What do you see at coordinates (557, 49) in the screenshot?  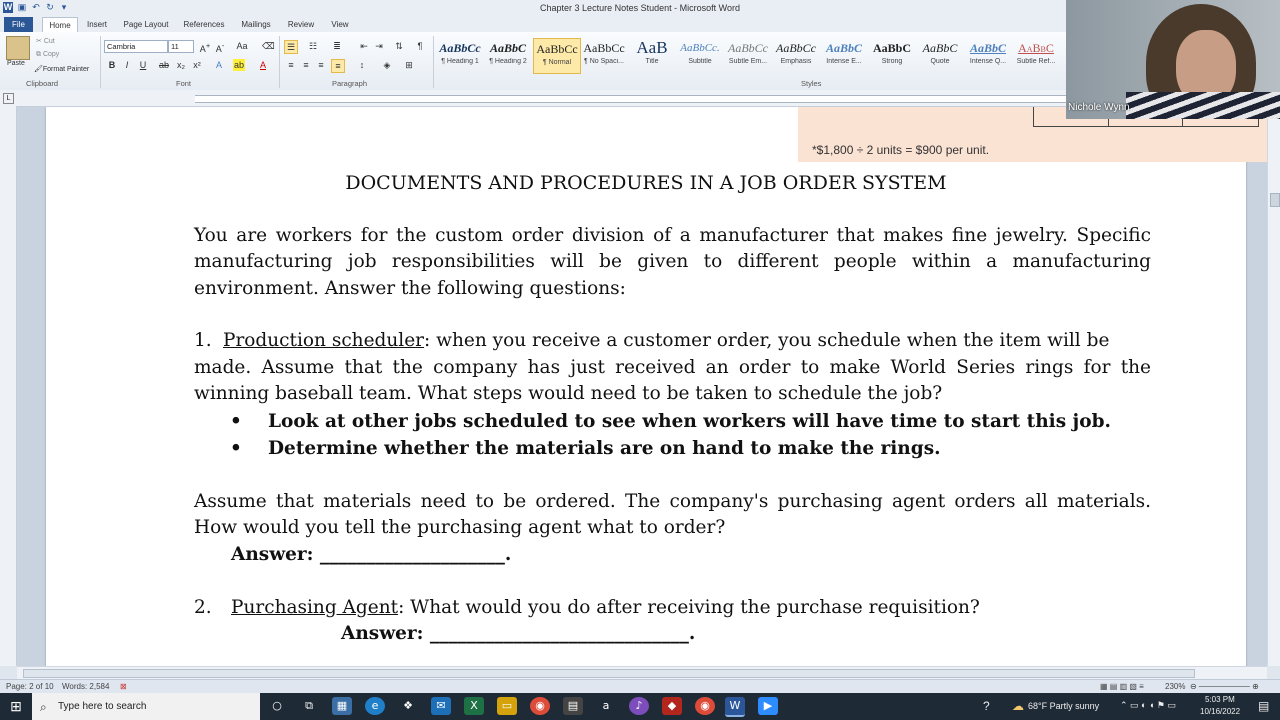 I see `style-sample: AaBbCc` at bounding box center [557, 49].